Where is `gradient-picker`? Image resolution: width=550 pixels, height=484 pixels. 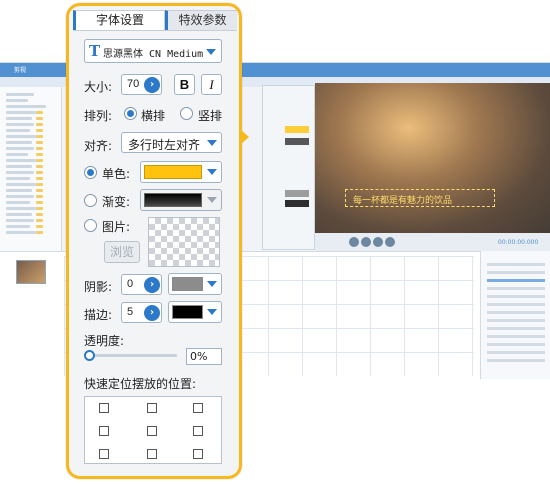 gradient-picker is located at coordinates (181, 200).